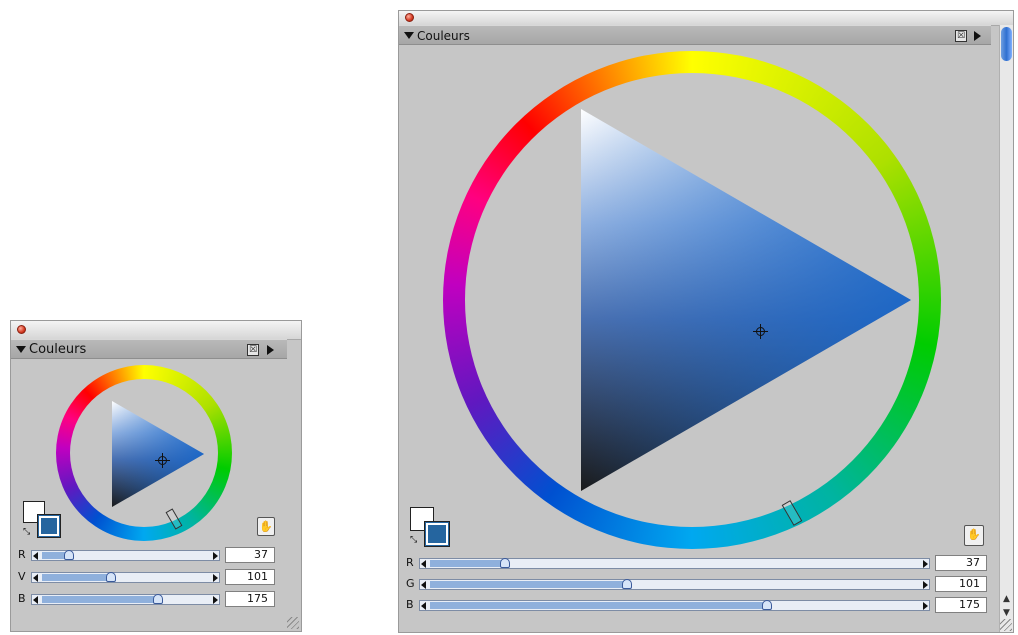 This screenshot has height=635, width=1018. I want to click on slider-track-v, so click(125, 577).